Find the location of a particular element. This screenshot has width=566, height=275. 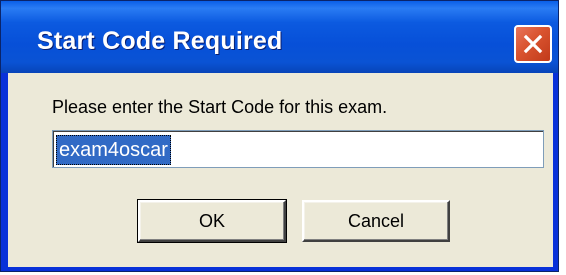

close-button is located at coordinates (533, 44).